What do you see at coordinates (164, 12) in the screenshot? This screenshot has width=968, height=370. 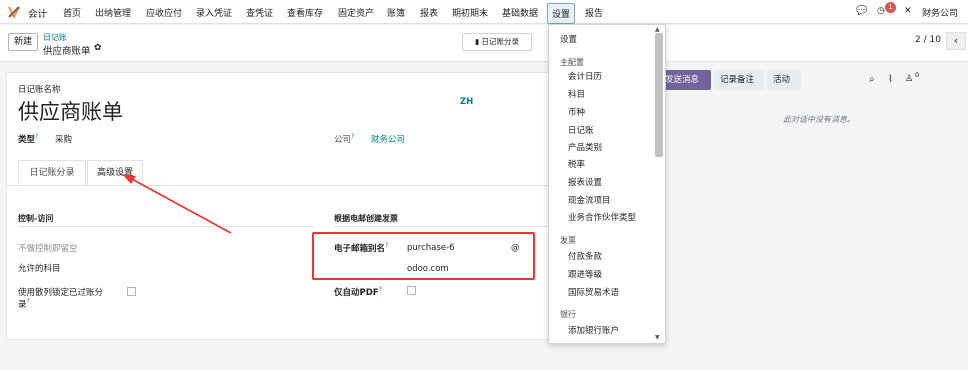 I see `menu-receivable-payable: 应收应付` at bounding box center [164, 12].